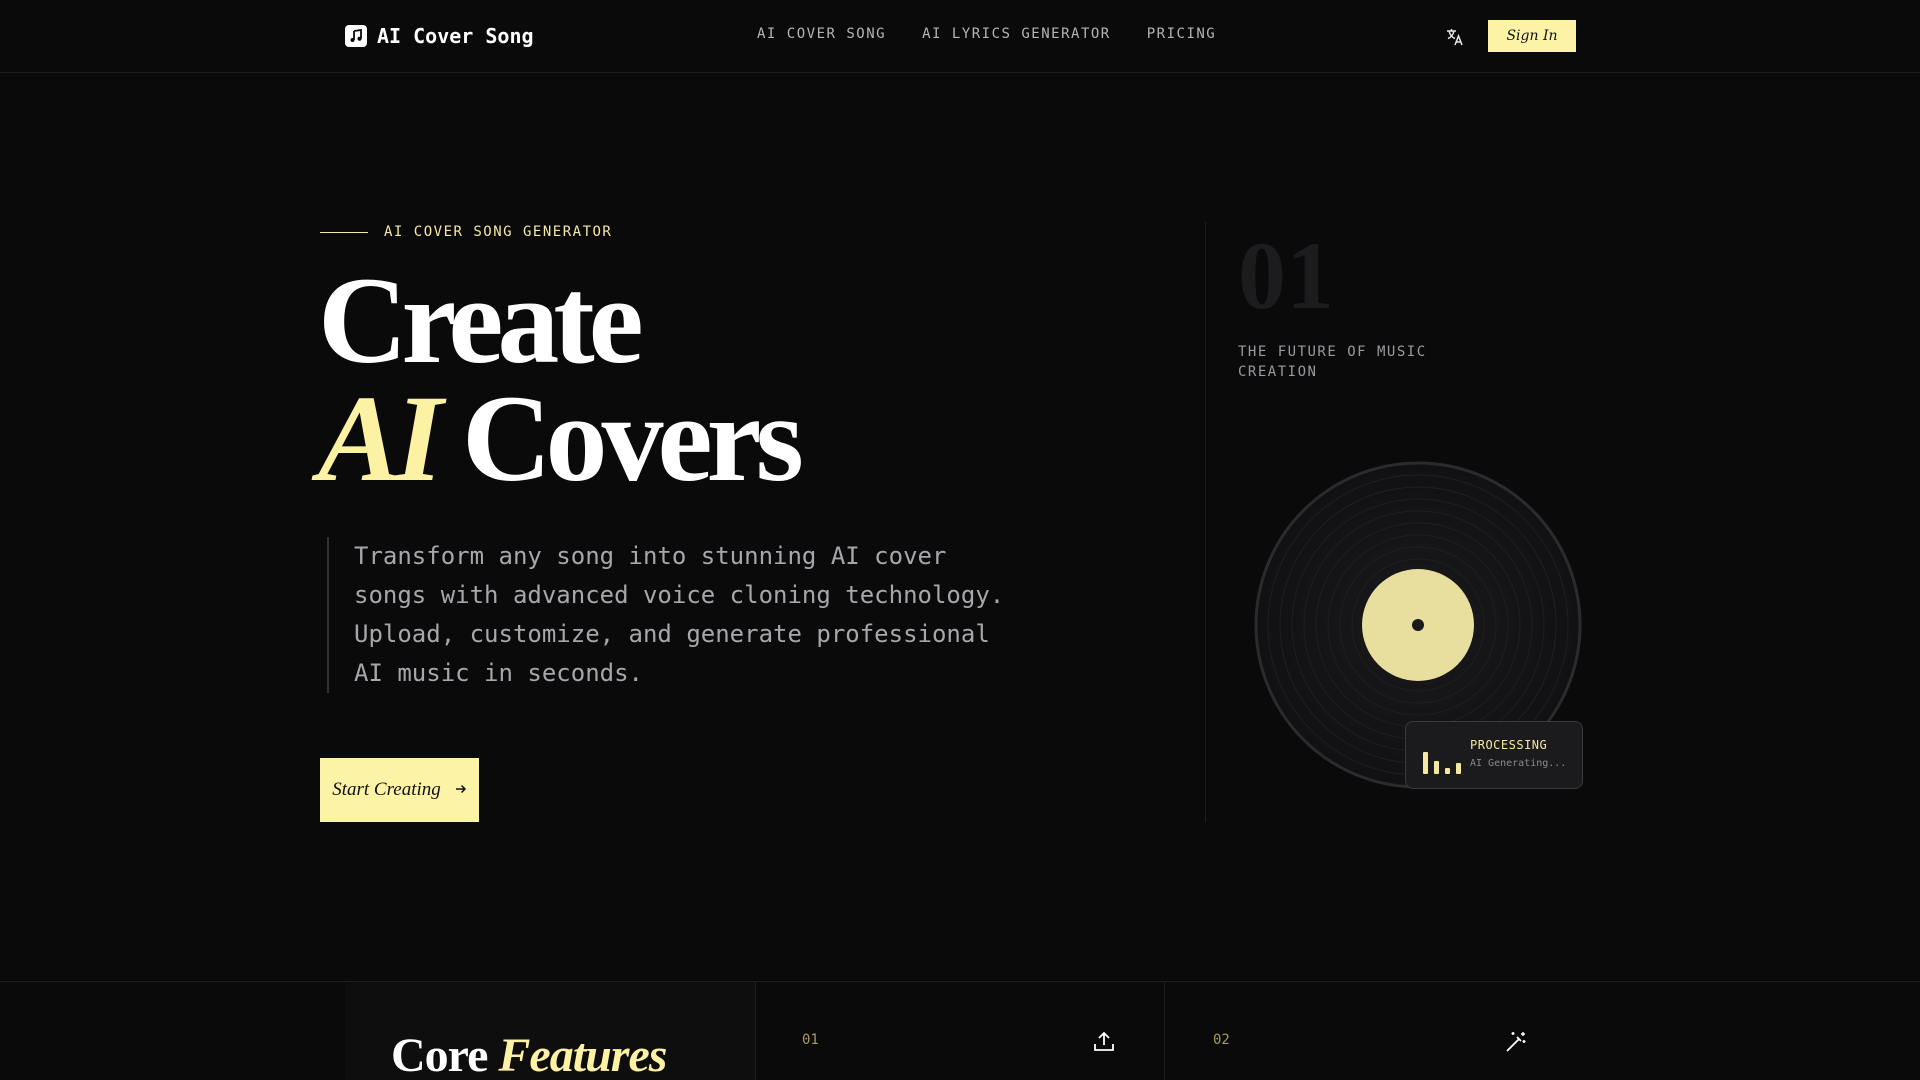 This screenshot has width=1920, height=1080. I want to click on start-creating-button: Start Creating, so click(399, 790).